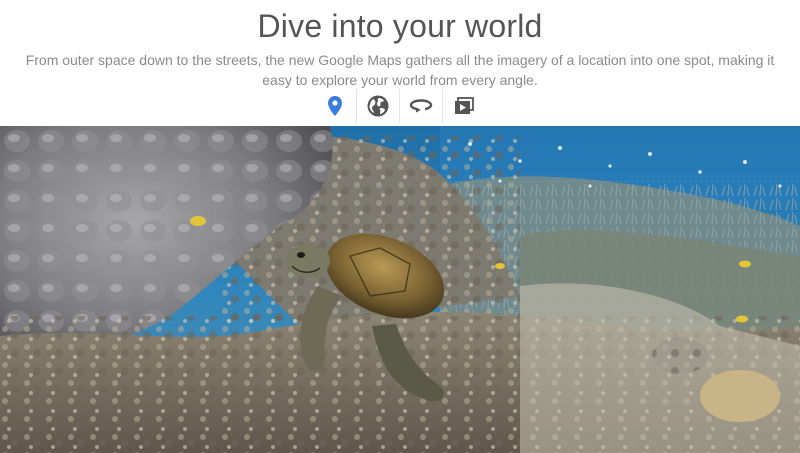 The width and height of the screenshot is (800, 453). I want to click on map-pin-icon, so click(335, 106).